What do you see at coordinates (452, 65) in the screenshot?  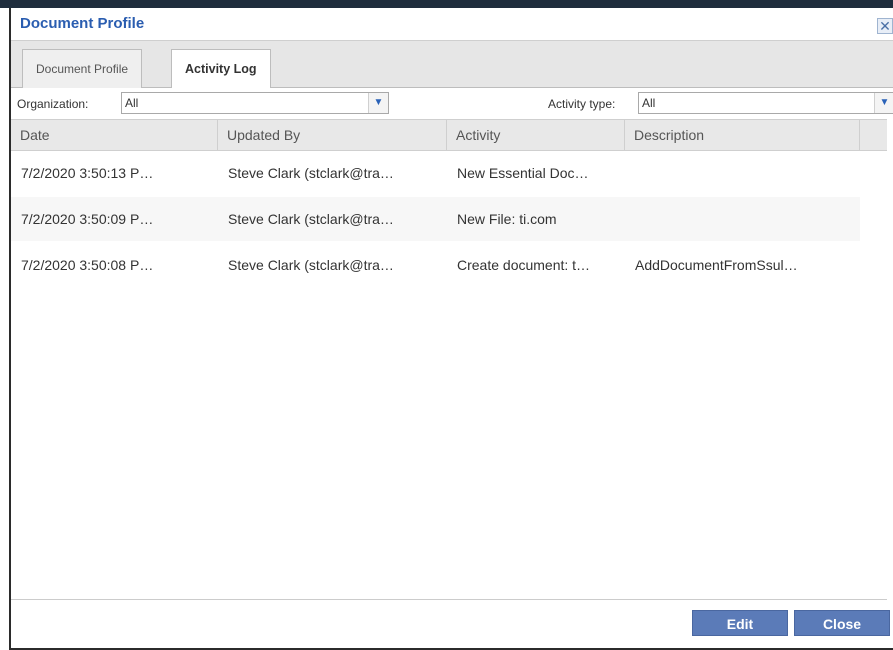 I see `tab-bar: Document Profile Activity Log` at bounding box center [452, 65].